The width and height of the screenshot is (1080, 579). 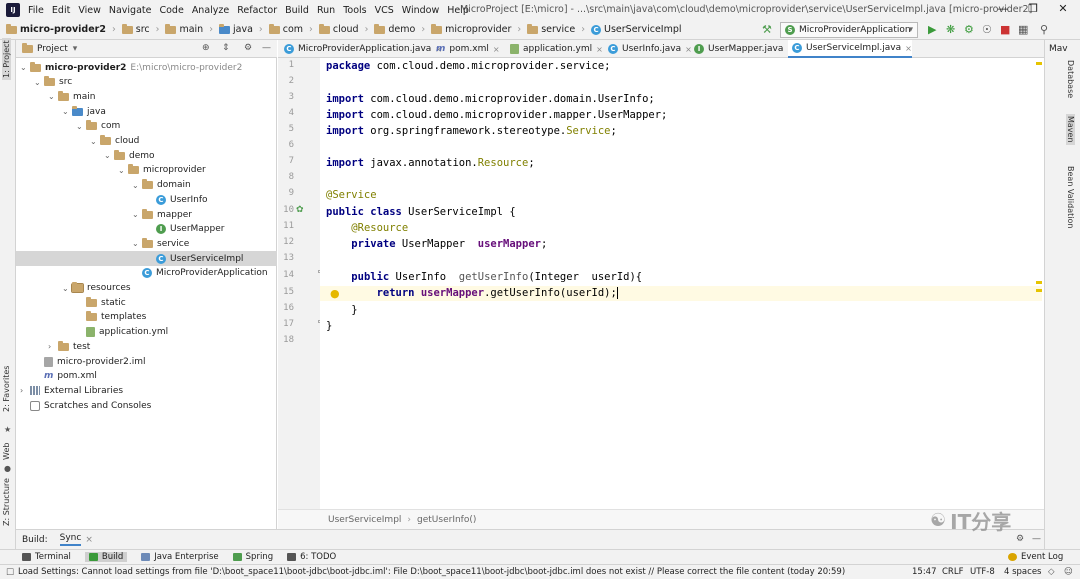 I want to click on tree-item: C UserInfo, so click(x=146, y=199).